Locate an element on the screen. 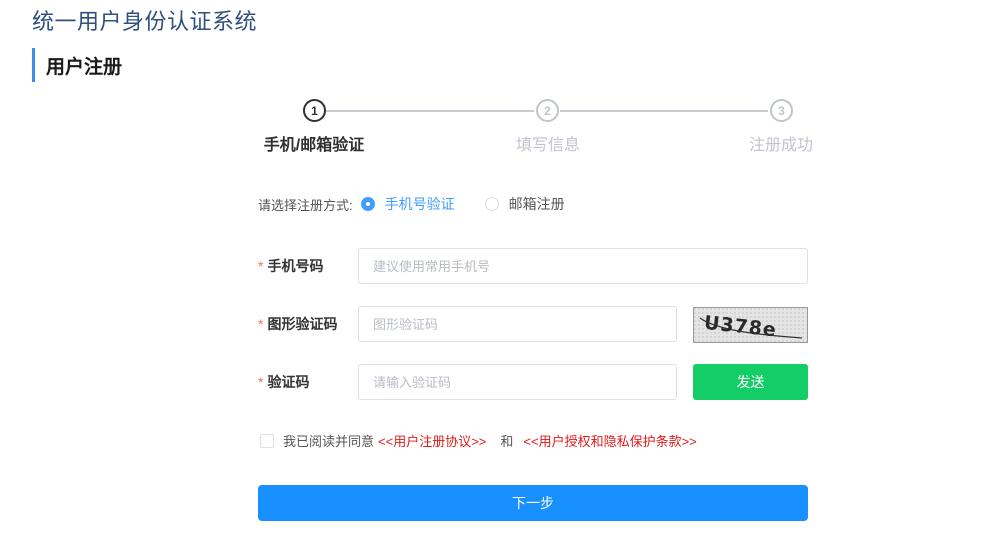  step-3-label: 注册成功 is located at coordinates (781, 145).